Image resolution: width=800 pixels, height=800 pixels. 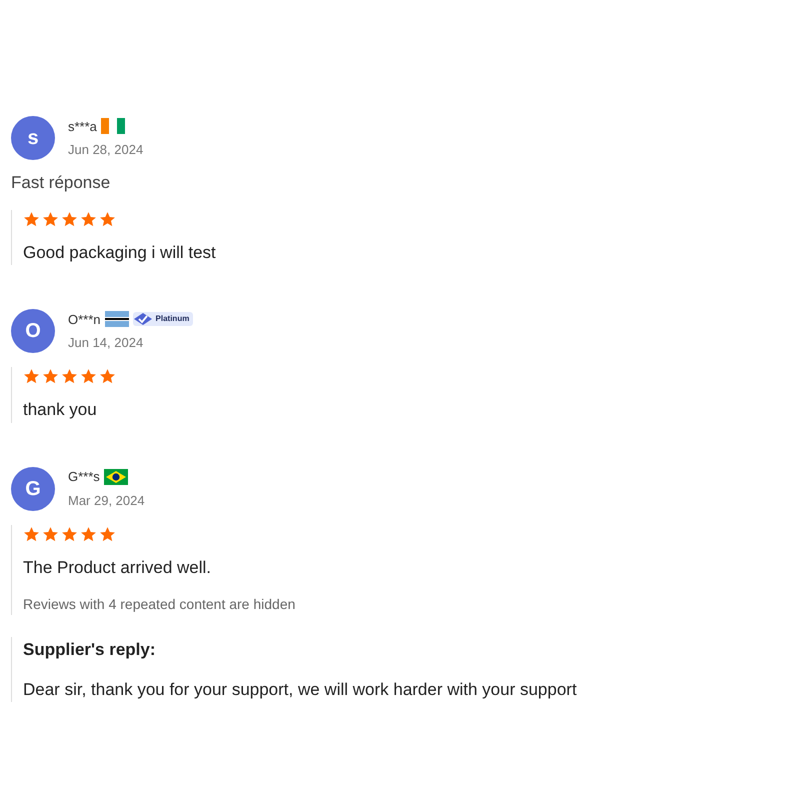 I want to click on review-comment: Fast réponse, so click(x=61, y=183).